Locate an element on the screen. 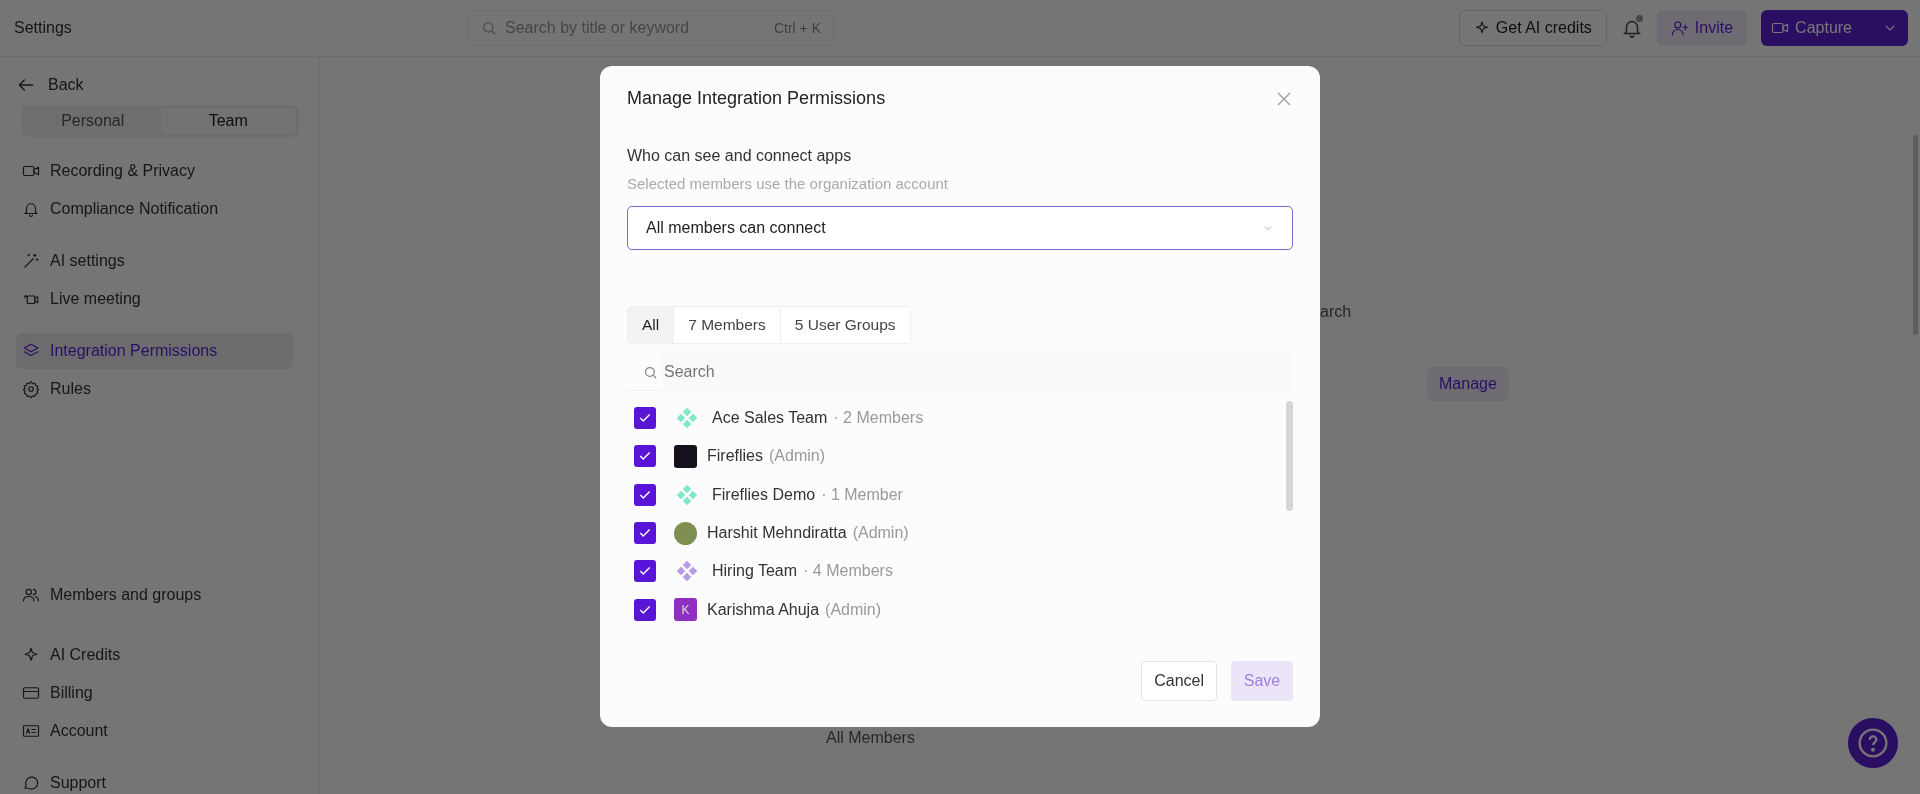  scrollbar is located at coordinates (1289, 456).